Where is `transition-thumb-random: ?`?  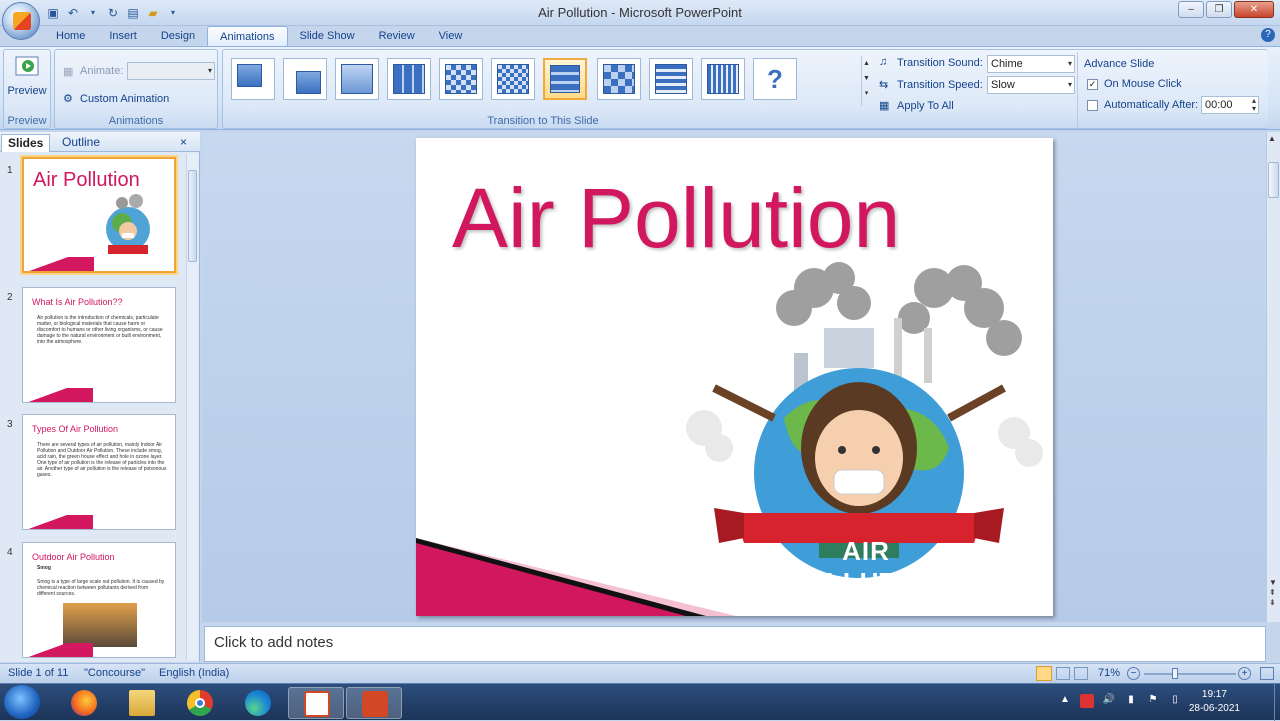
transition-thumb-random: ? is located at coordinates (775, 79).